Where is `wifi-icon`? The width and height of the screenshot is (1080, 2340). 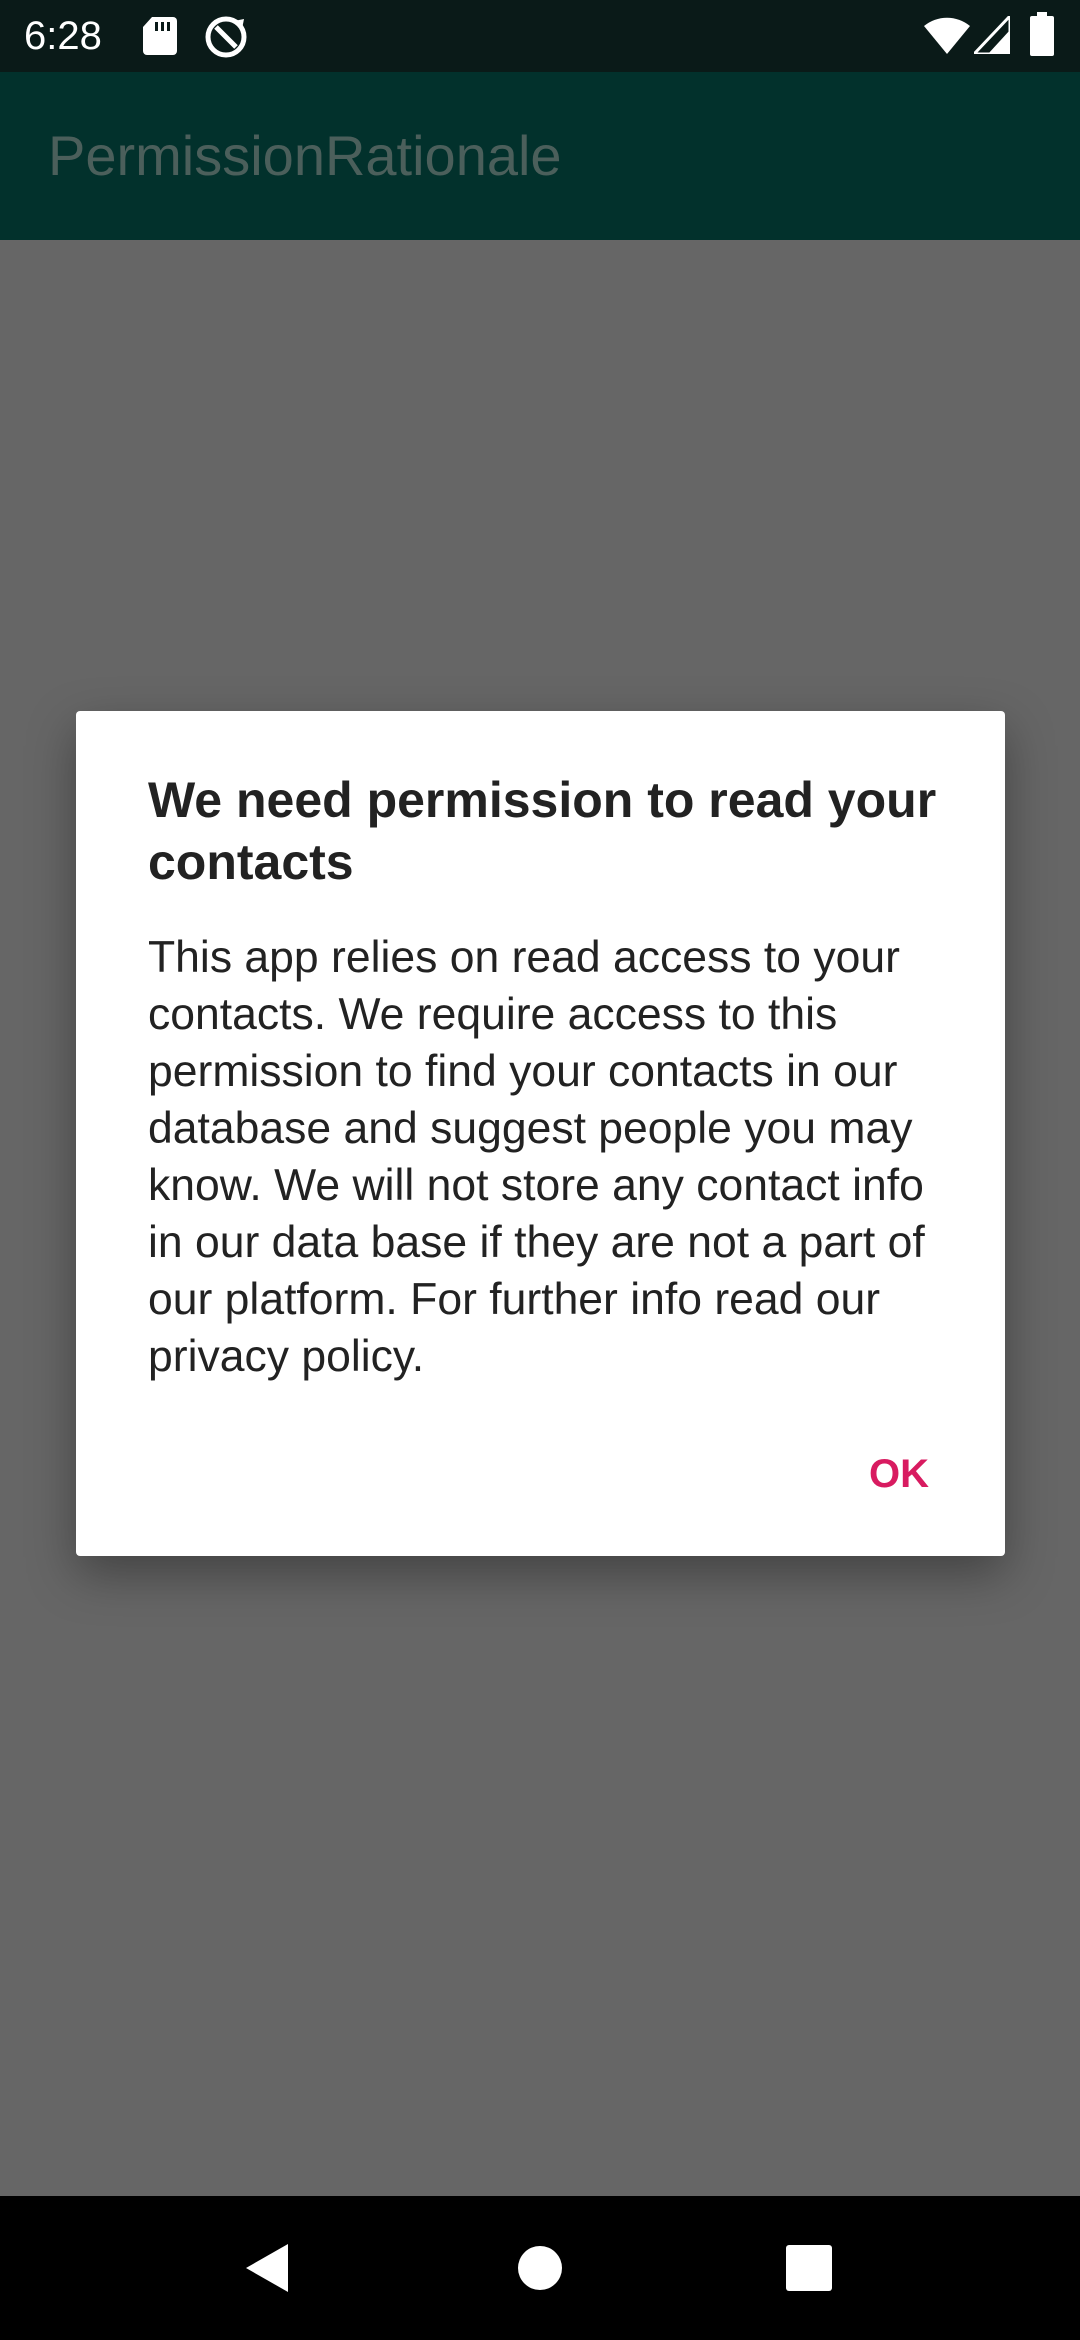 wifi-icon is located at coordinates (947, 35).